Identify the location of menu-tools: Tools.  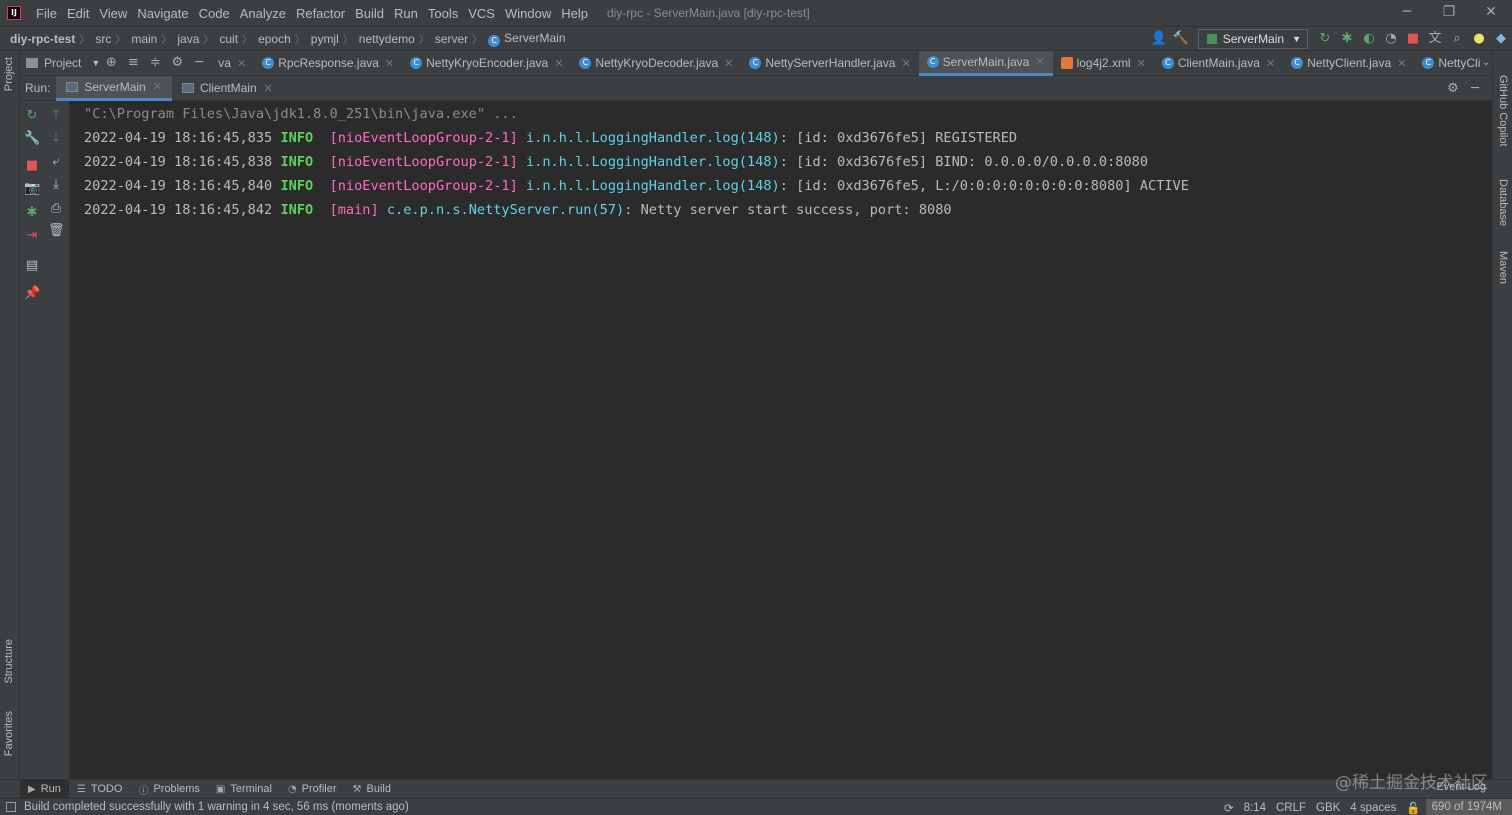
(443, 13).